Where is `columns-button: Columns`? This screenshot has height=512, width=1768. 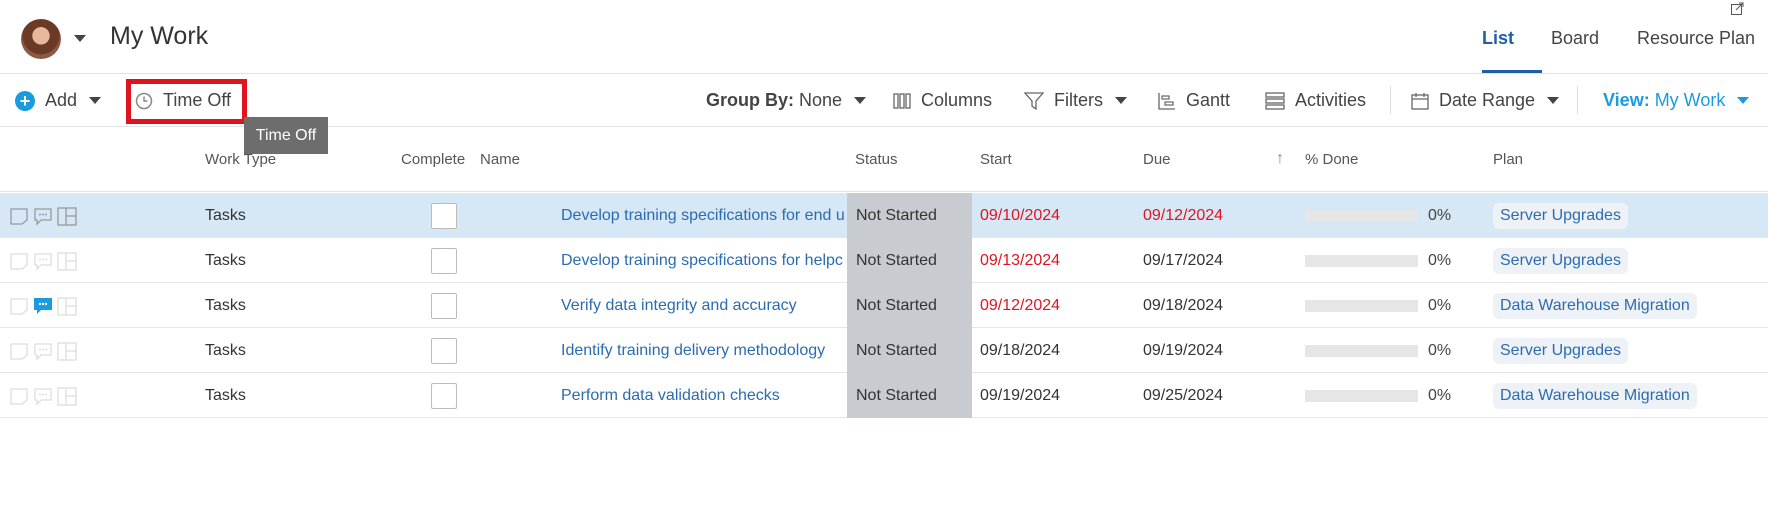
columns-button: Columns is located at coordinates (942, 100).